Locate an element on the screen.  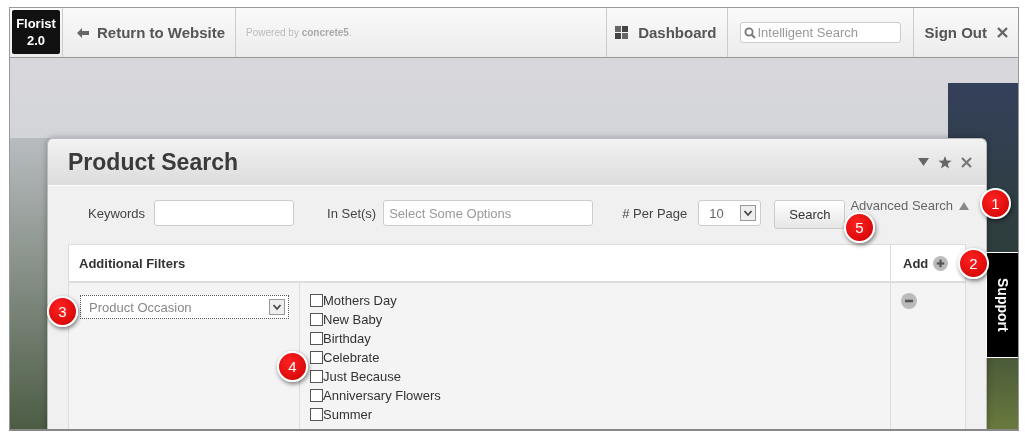
logo: Florist 2.0 is located at coordinates (36, 32).